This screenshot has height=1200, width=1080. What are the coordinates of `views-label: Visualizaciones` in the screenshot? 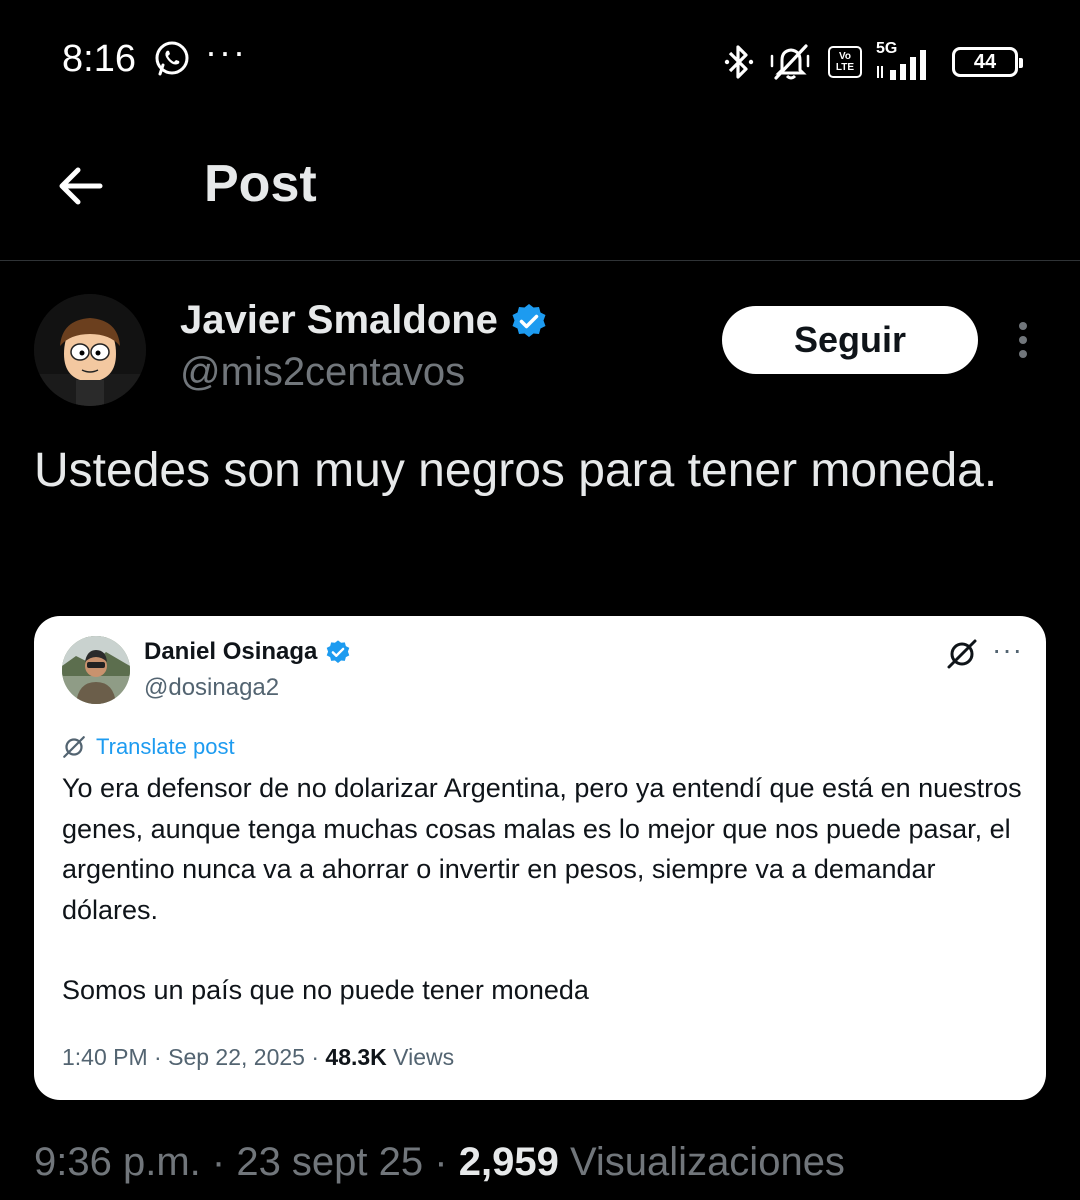 It's located at (707, 1162).